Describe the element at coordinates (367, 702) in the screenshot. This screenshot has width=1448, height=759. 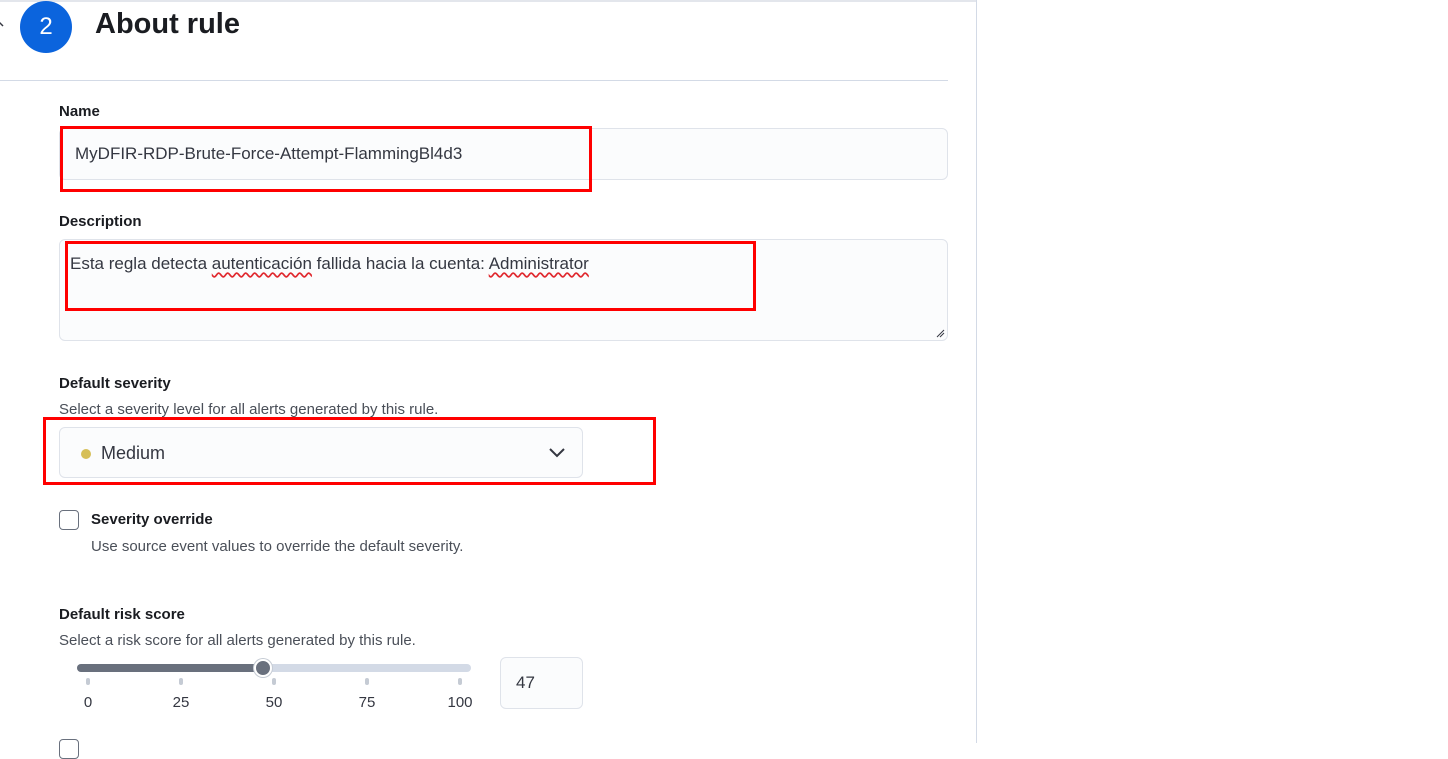
I see `slider-tick-label: 75` at that location.